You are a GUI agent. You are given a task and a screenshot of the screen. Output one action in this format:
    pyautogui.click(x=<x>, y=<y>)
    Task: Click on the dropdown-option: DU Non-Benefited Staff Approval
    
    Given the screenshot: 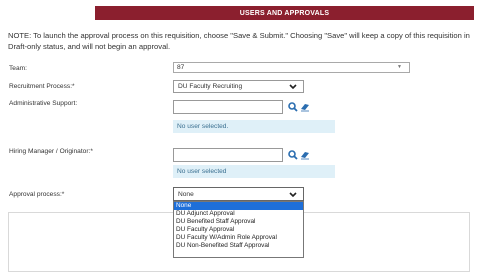 What is the action you would take?
    pyautogui.click(x=238, y=246)
    